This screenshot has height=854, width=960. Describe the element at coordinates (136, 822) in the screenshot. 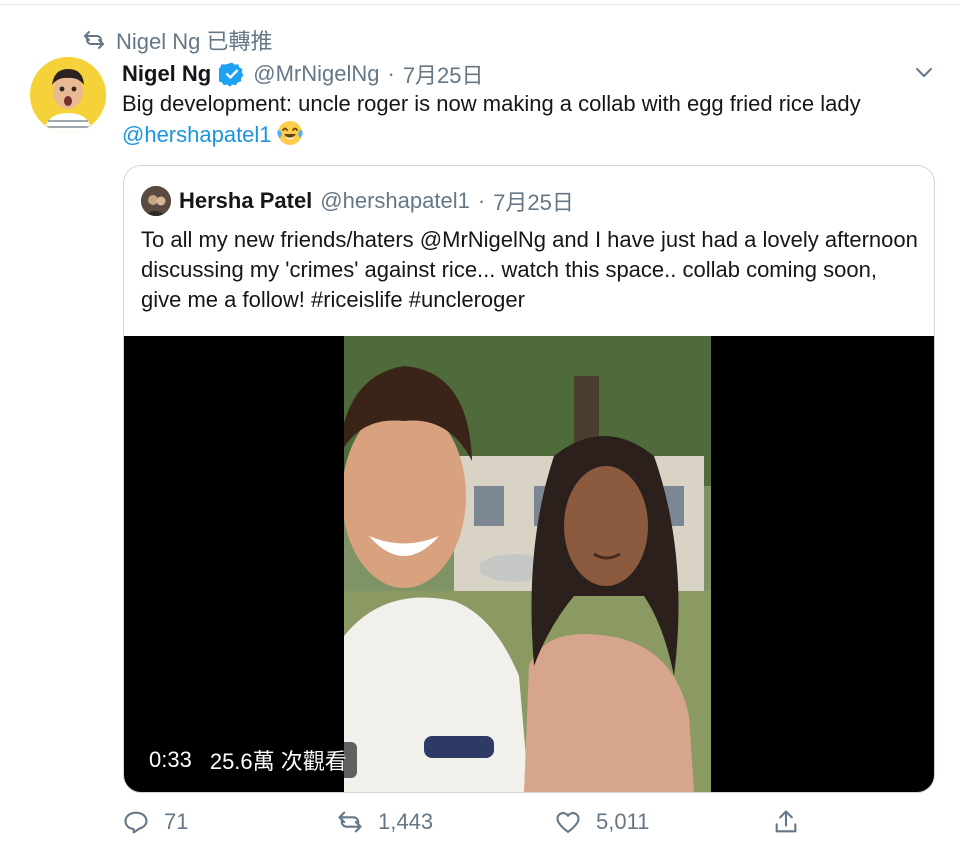

I see `reply-icon` at that location.